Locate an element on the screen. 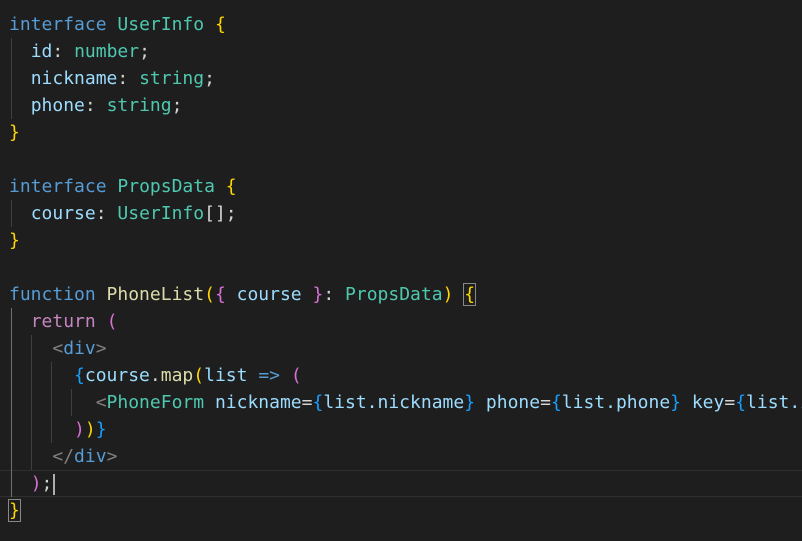 The width and height of the screenshot is (802, 541). text-cursor is located at coordinates (54, 484).